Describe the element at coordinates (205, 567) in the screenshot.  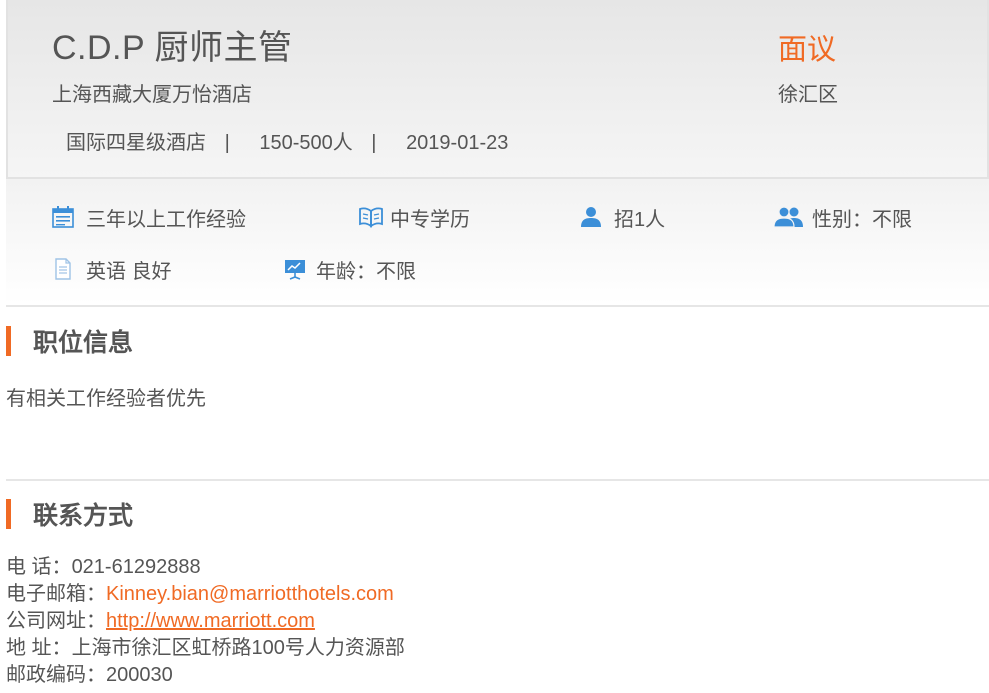
I see `contact-phone-row: 电 话：021-61292888` at that location.